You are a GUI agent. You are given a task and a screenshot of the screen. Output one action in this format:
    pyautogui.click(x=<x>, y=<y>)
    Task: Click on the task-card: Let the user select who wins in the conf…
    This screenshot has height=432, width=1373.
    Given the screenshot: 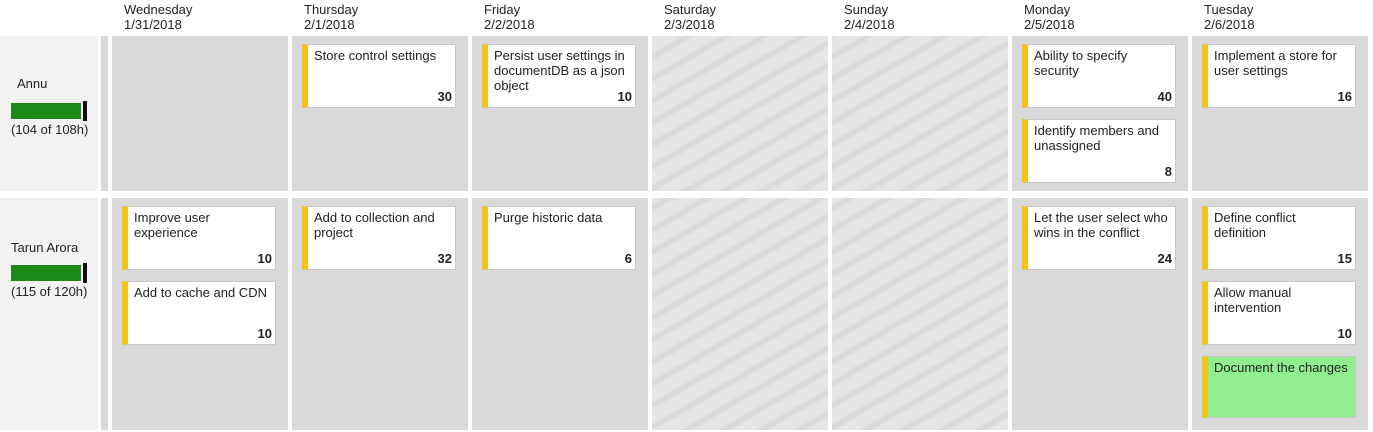 What is the action you would take?
    pyautogui.click(x=1099, y=238)
    